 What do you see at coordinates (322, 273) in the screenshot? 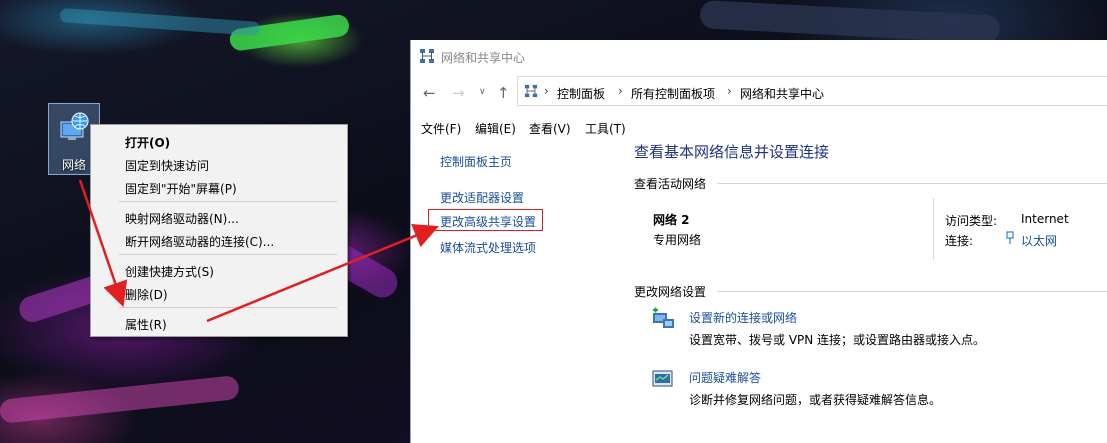
I see `annotation-arrow-to-advanced-sharing` at bounding box center [322, 273].